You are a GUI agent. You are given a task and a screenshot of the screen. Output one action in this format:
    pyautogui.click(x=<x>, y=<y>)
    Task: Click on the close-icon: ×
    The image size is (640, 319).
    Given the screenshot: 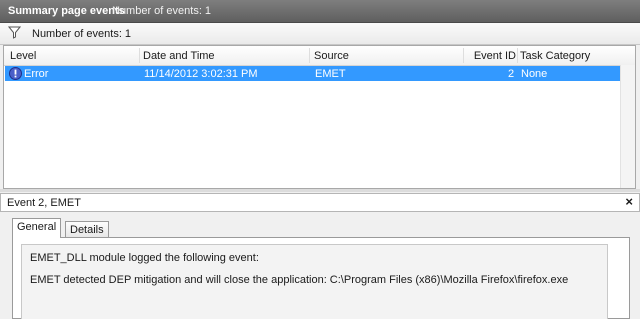 What is the action you would take?
    pyautogui.click(x=629, y=201)
    